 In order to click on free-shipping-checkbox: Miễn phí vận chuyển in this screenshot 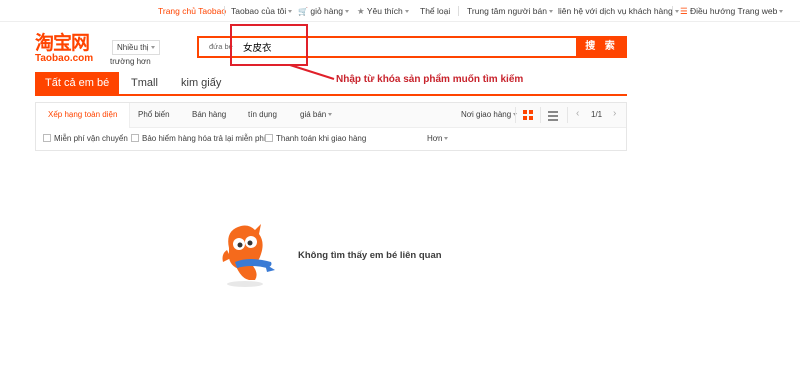, I will do `click(85, 138)`.